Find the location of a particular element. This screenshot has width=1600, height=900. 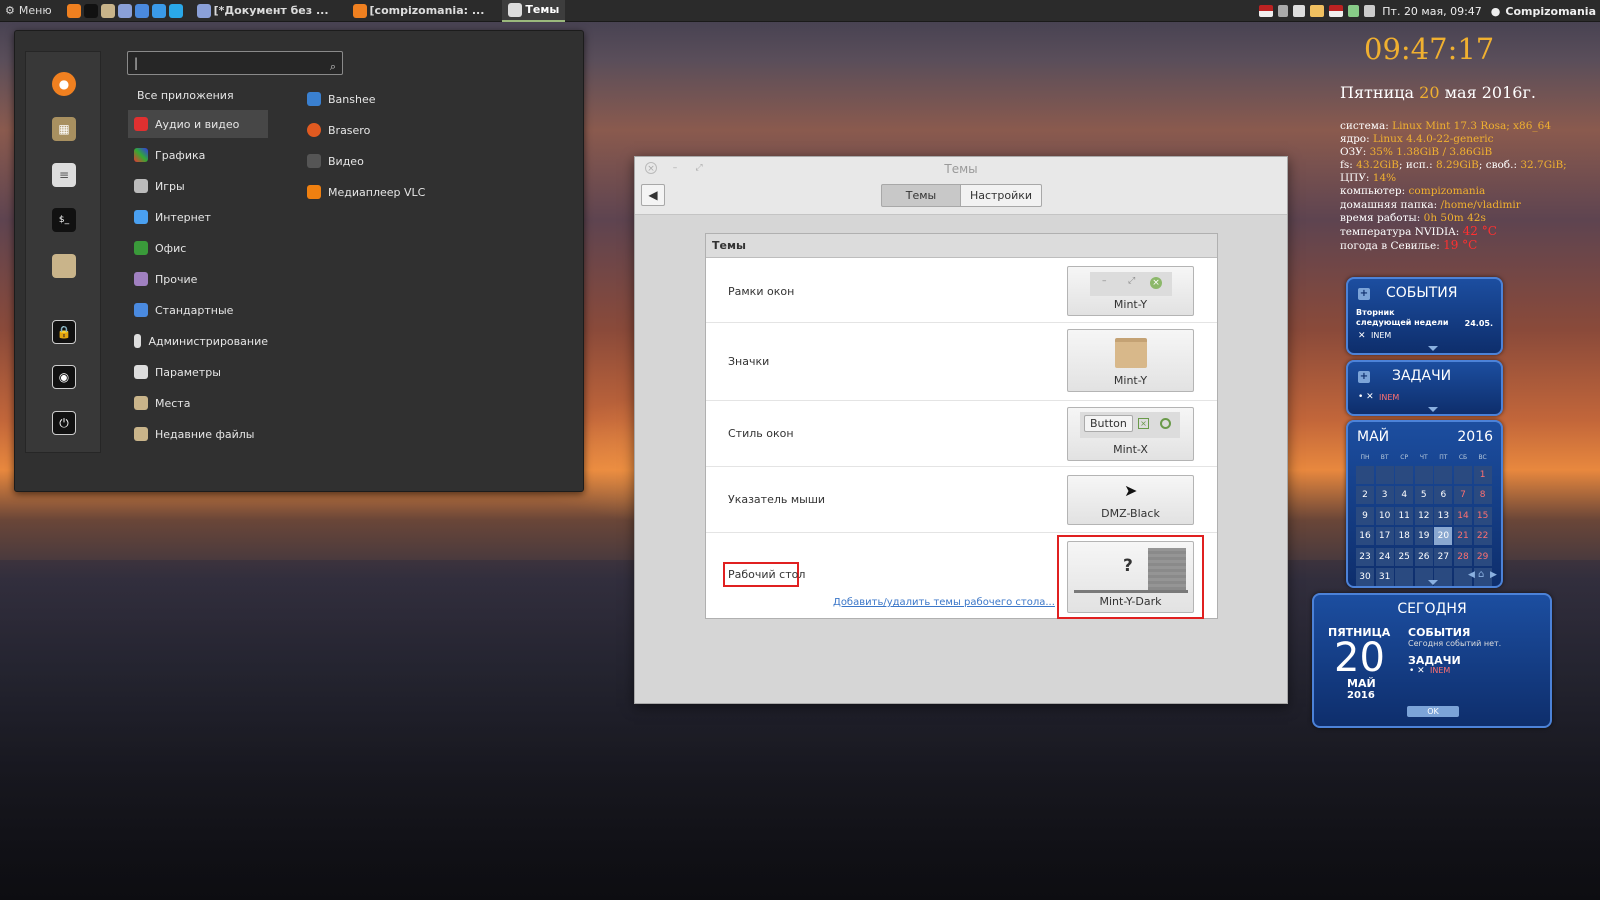

app-video: Видео is located at coordinates (335, 161).